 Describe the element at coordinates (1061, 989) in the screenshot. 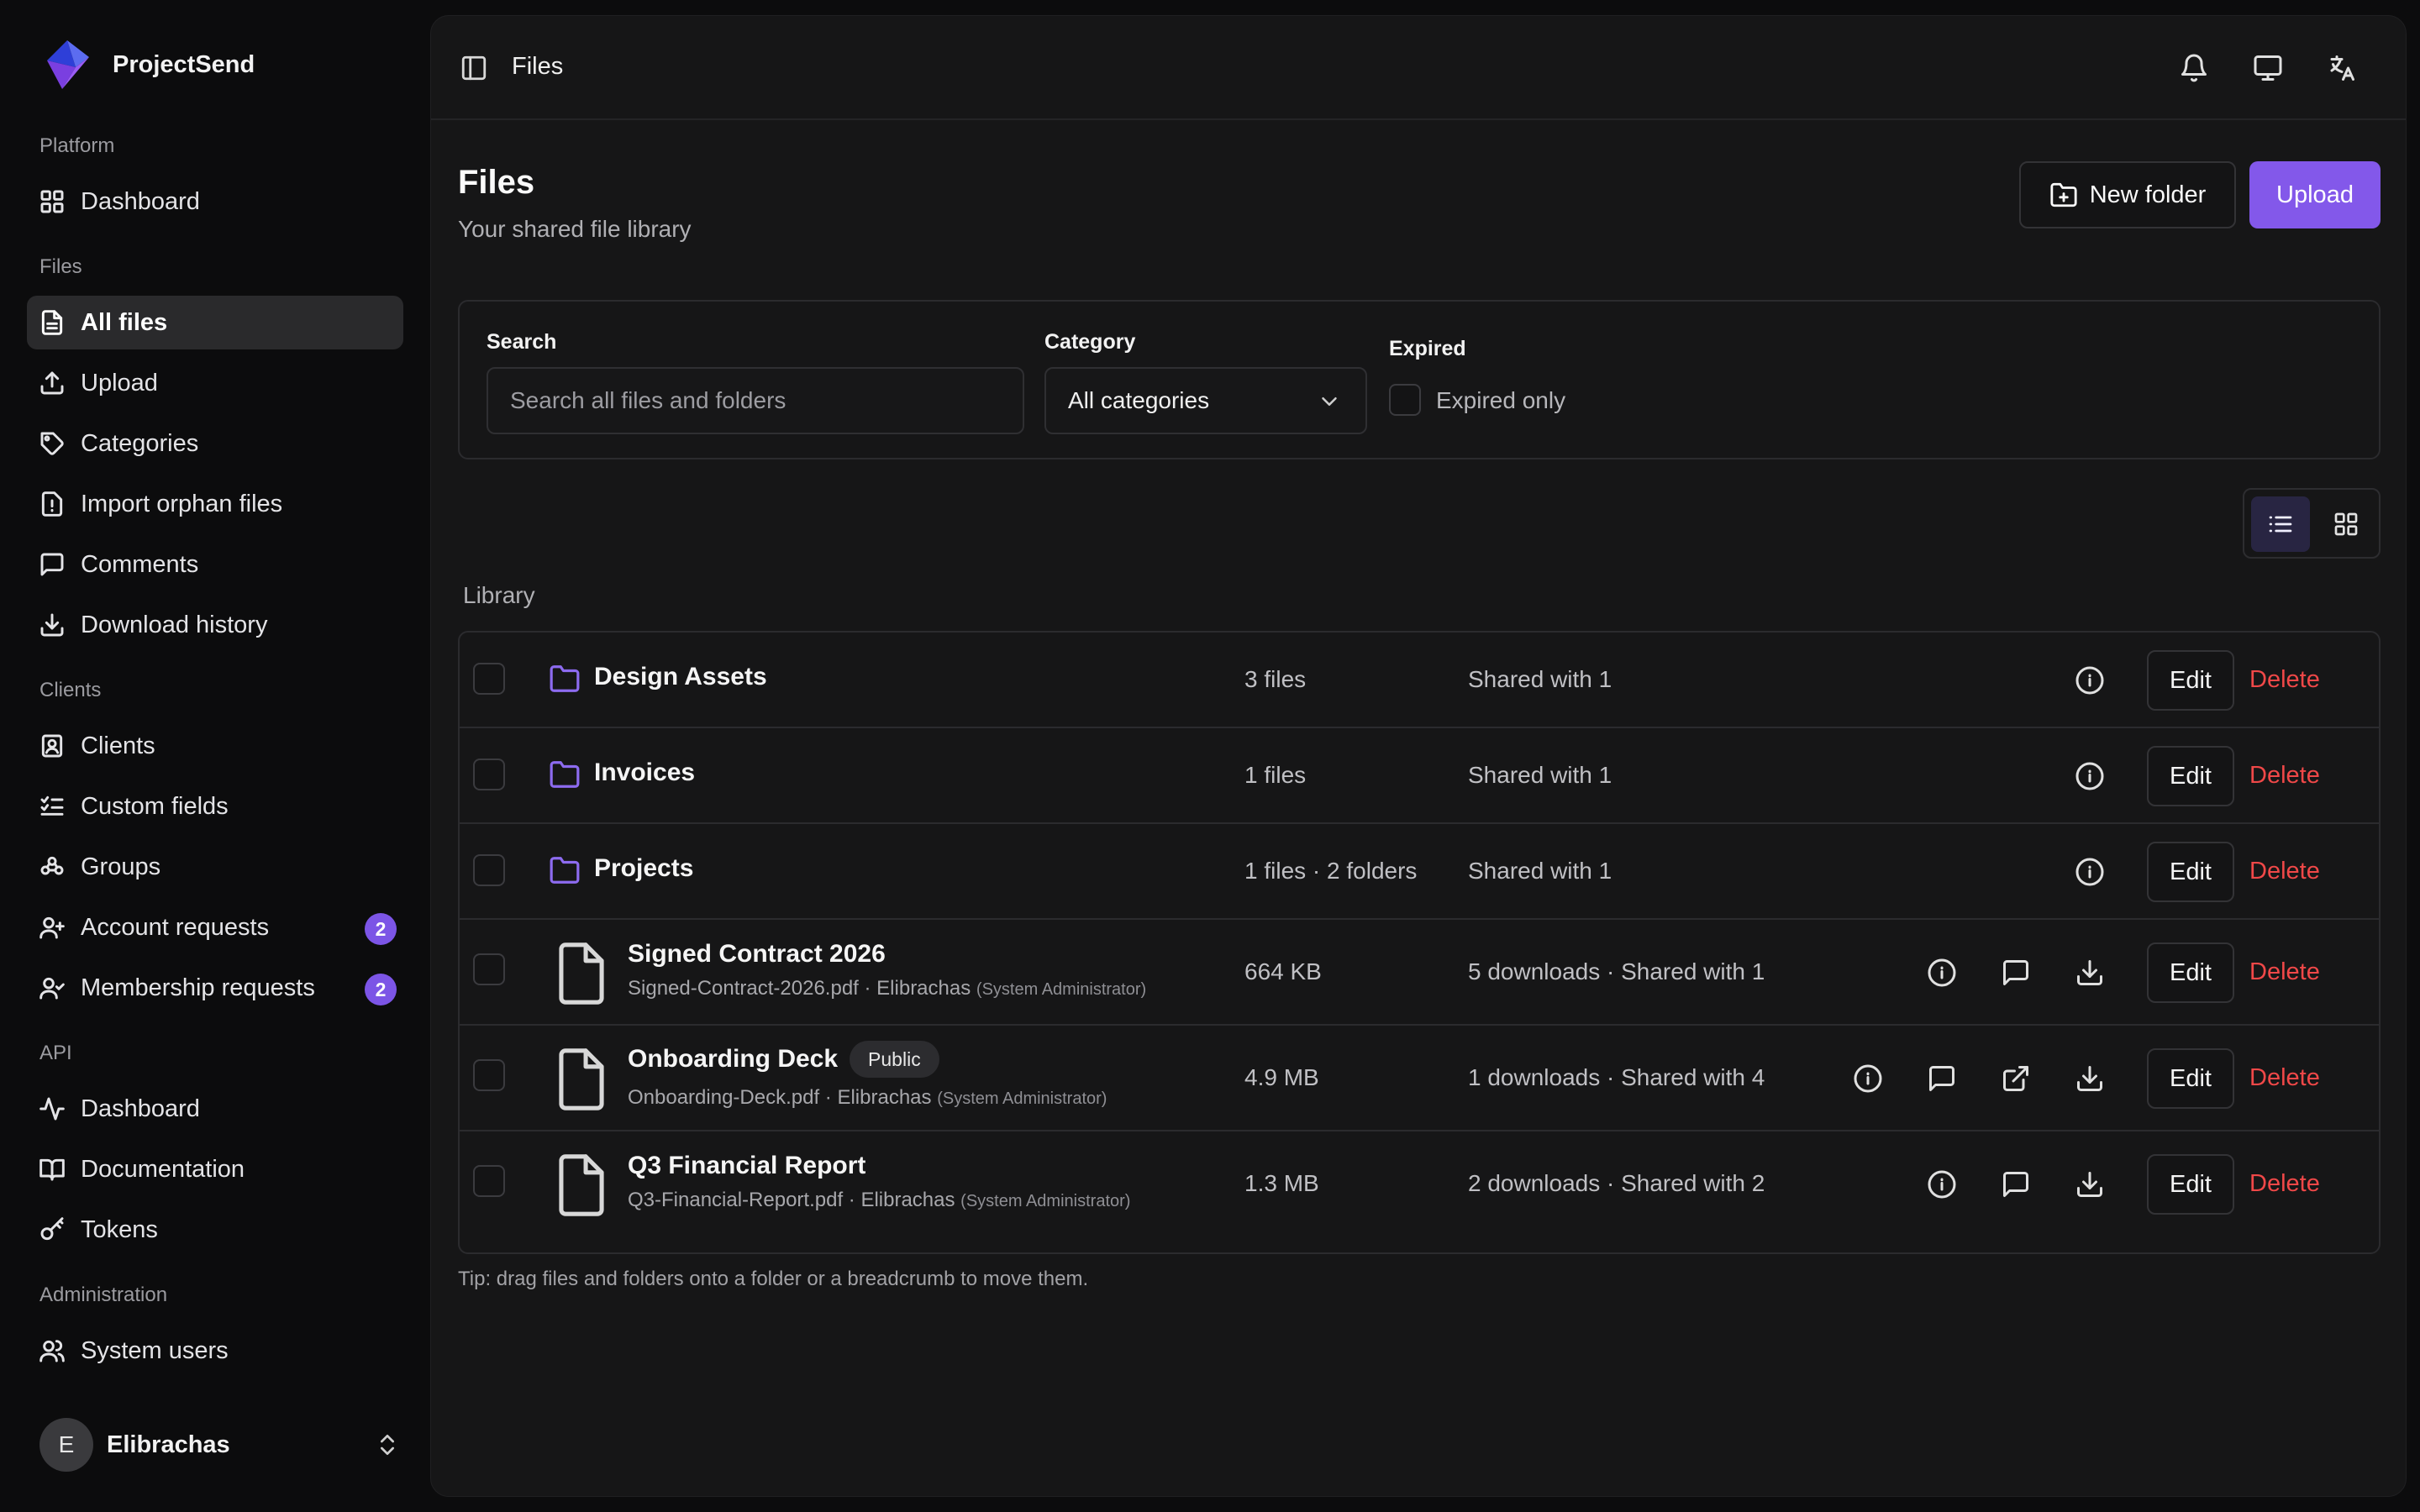

I see `file-owner-role: (System Administrator)` at that location.